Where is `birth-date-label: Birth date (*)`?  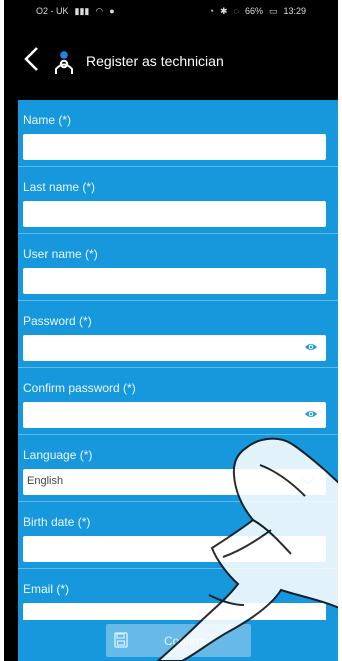
birth-date-label: Birth date (*) is located at coordinates (57, 522).